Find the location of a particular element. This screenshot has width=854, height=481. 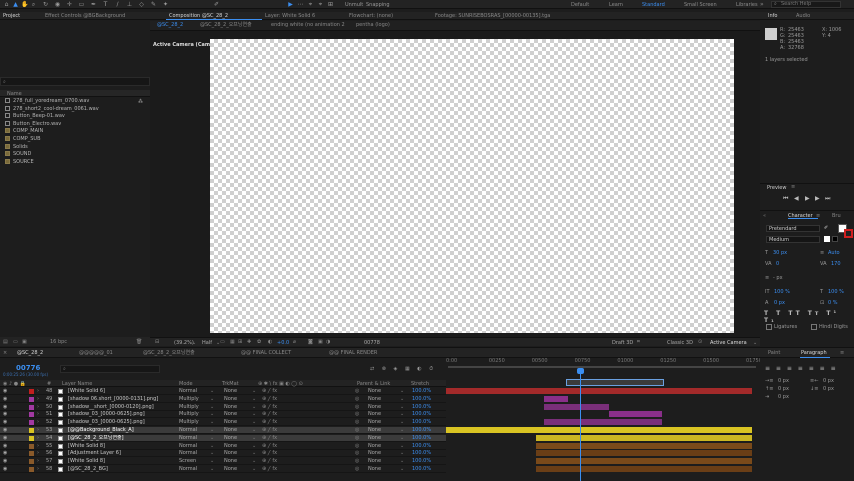

bpc-label: 16 bpc is located at coordinates (58, 342).